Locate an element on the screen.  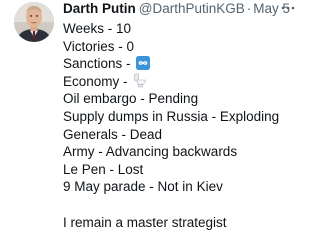
portrait-avatar-icon is located at coordinates (34, 22).